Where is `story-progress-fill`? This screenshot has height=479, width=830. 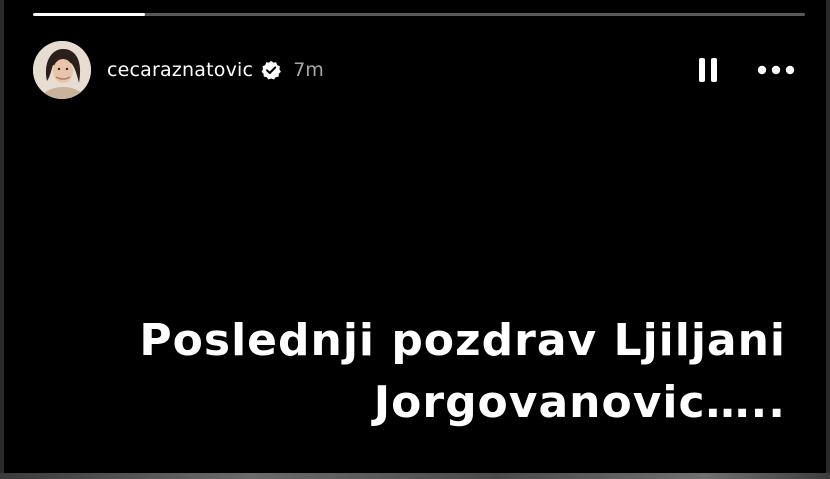 story-progress-fill is located at coordinates (89, 14).